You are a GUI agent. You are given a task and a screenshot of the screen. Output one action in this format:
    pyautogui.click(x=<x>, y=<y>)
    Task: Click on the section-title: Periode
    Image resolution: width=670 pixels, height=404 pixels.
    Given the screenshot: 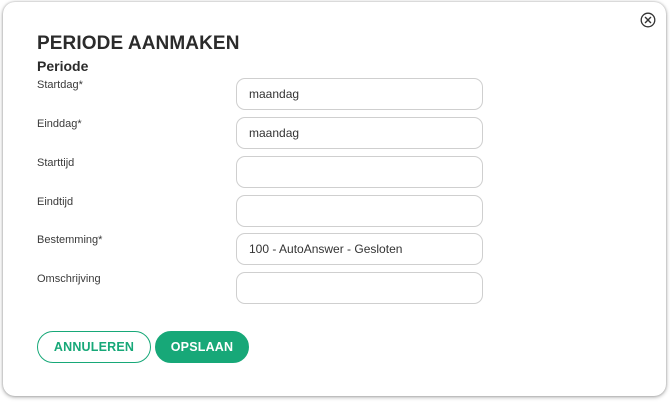 What is the action you would take?
    pyautogui.click(x=63, y=66)
    